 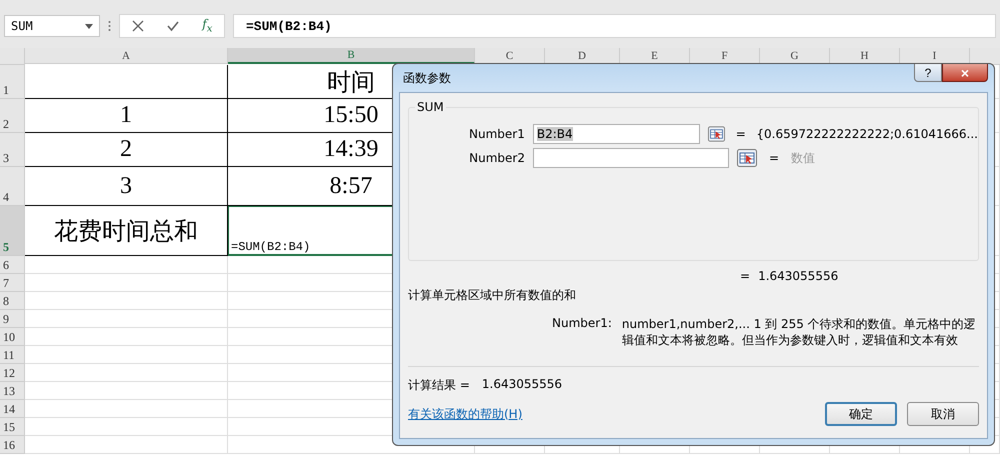 I want to click on row-header: 4, so click(x=12, y=186).